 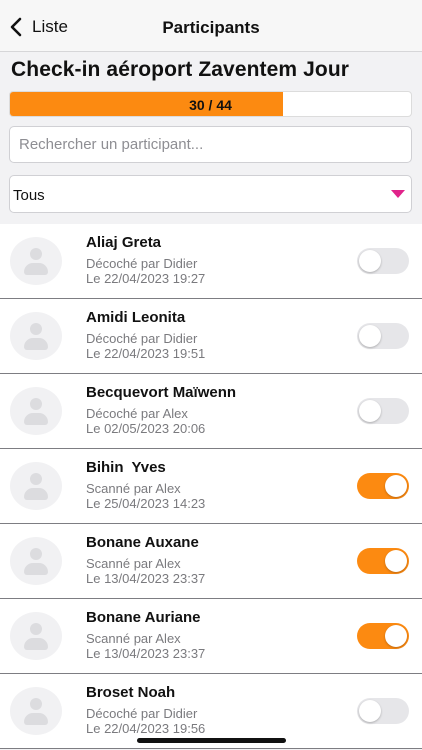 I want to click on back-button: Liste, so click(x=38, y=27).